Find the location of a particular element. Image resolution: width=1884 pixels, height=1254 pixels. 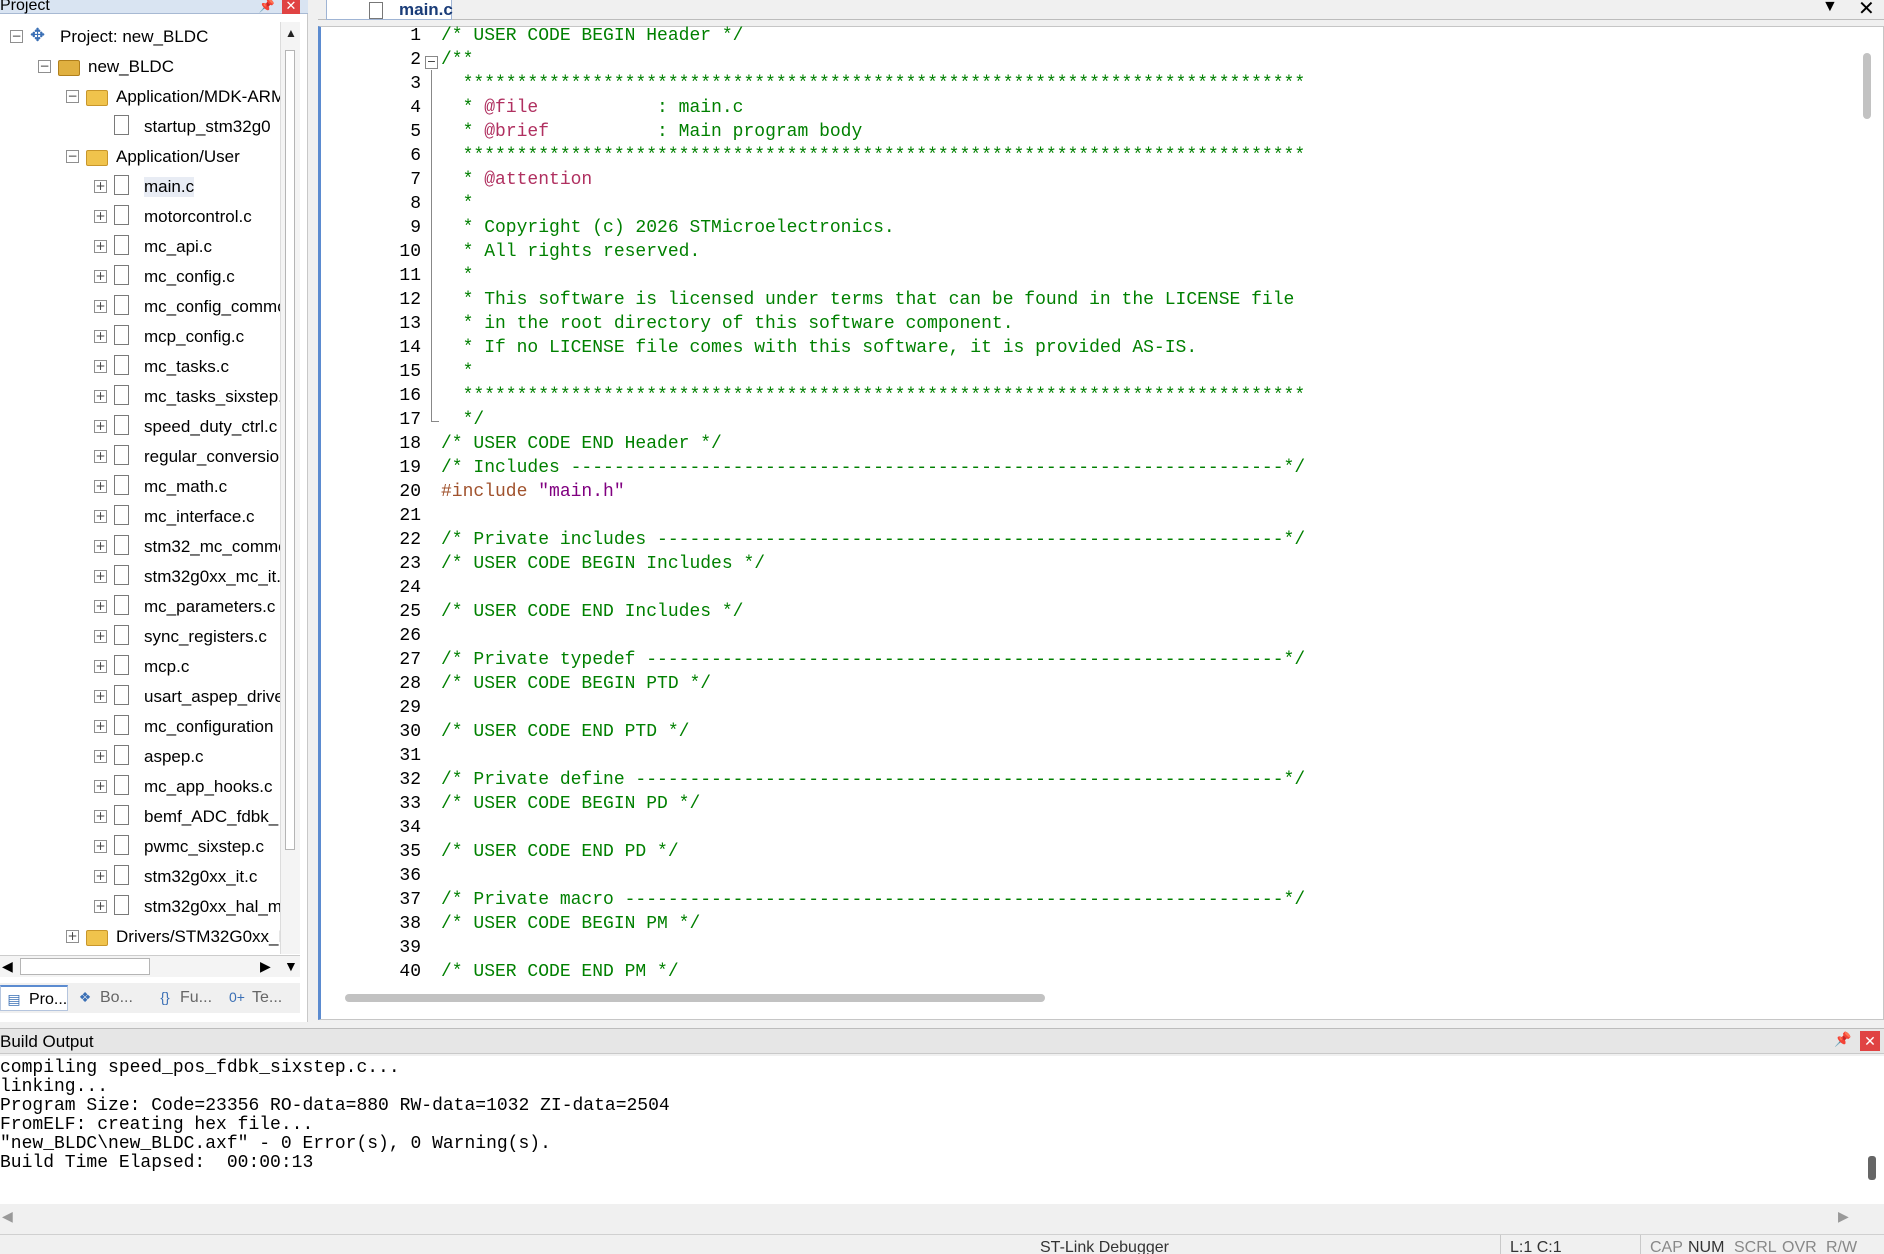

tree-horizontal-scrollbar: ◀ ▶ ▼ is located at coordinates (150, 966).